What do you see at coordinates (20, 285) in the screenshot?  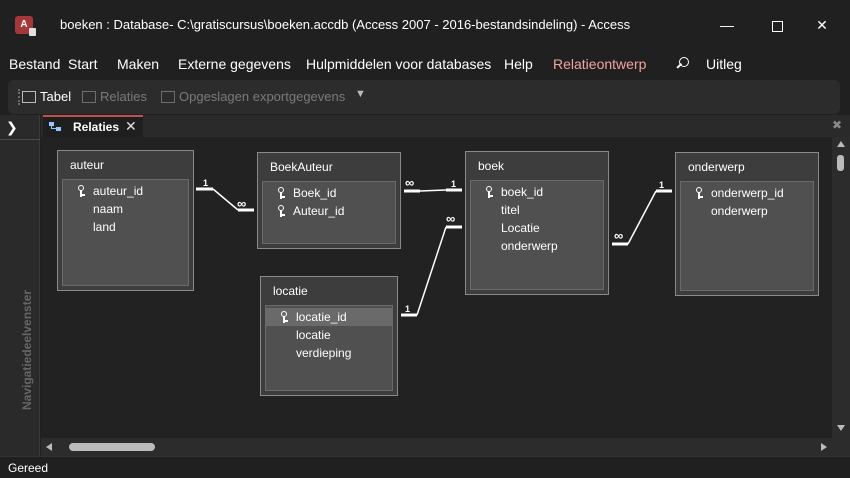 I see `navigation-pane: ❯ Navigatiedeelvenster` at bounding box center [20, 285].